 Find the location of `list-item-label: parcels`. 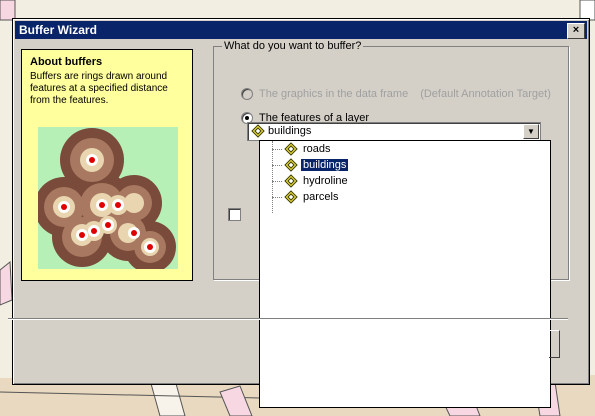

list-item-label: parcels is located at coordinates (321, 197).